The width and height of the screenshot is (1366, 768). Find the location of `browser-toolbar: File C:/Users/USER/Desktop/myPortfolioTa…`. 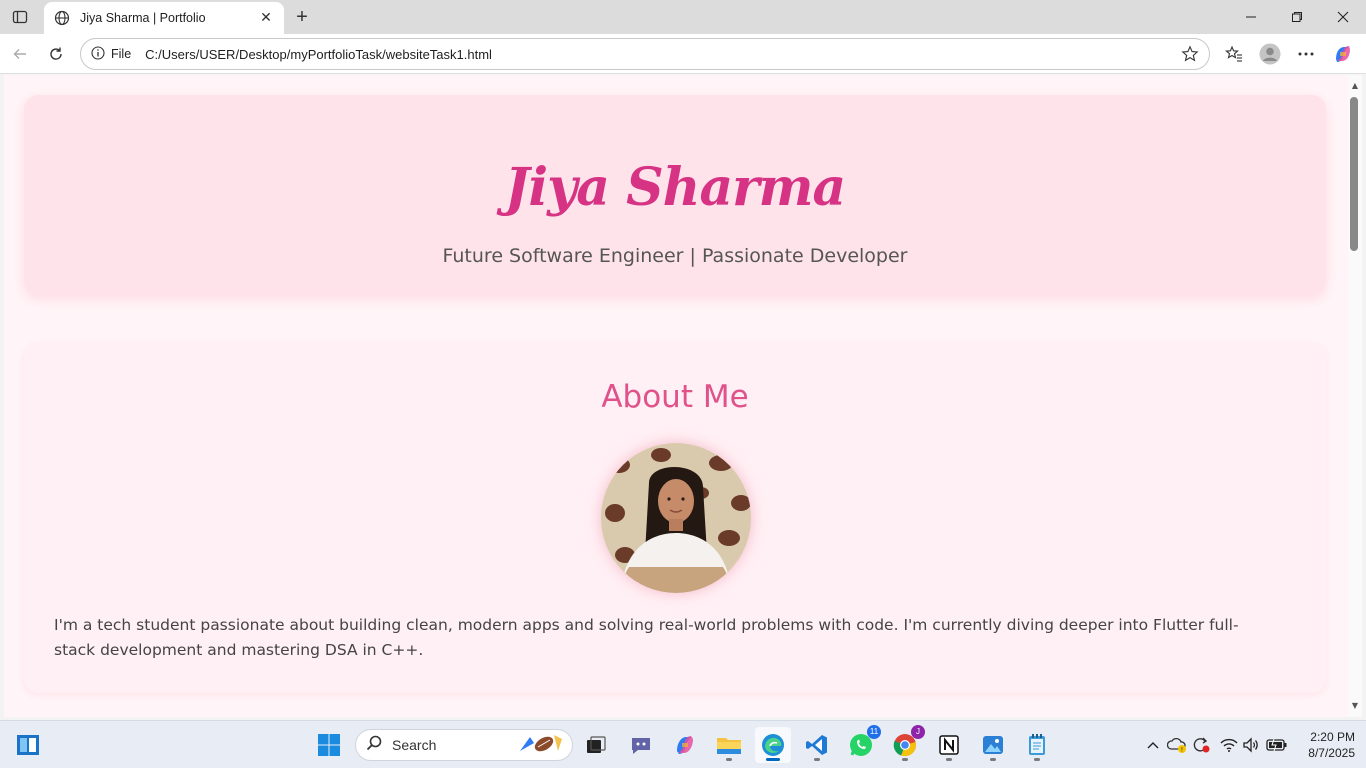

browser-toolbar: File C:/Users/USER/Desktop/myPortfolioTa… is located at coordinates (683, 54).